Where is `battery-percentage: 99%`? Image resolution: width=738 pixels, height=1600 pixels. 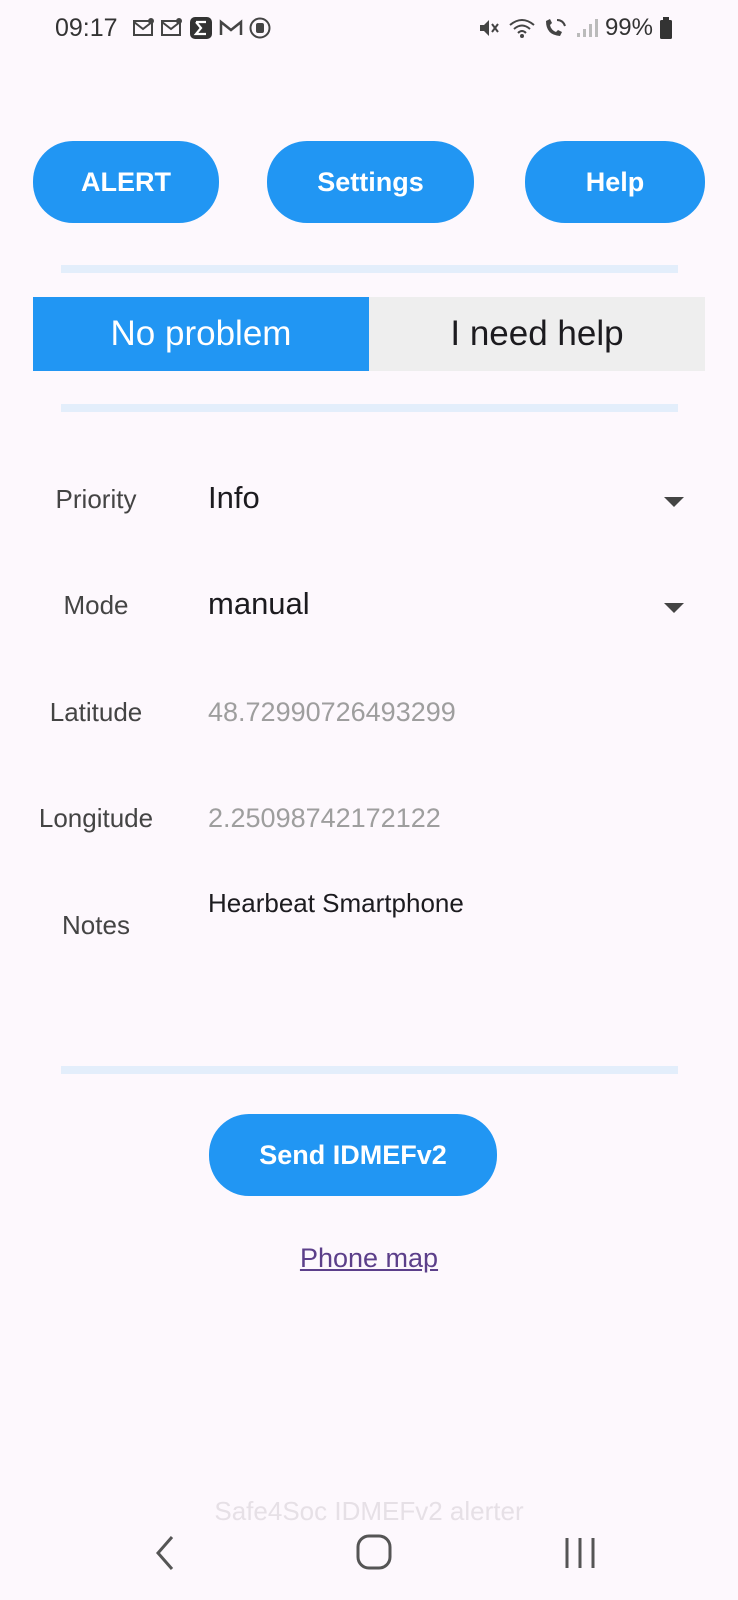
battery-percentage: 99% is located at coordinates (628, 27).